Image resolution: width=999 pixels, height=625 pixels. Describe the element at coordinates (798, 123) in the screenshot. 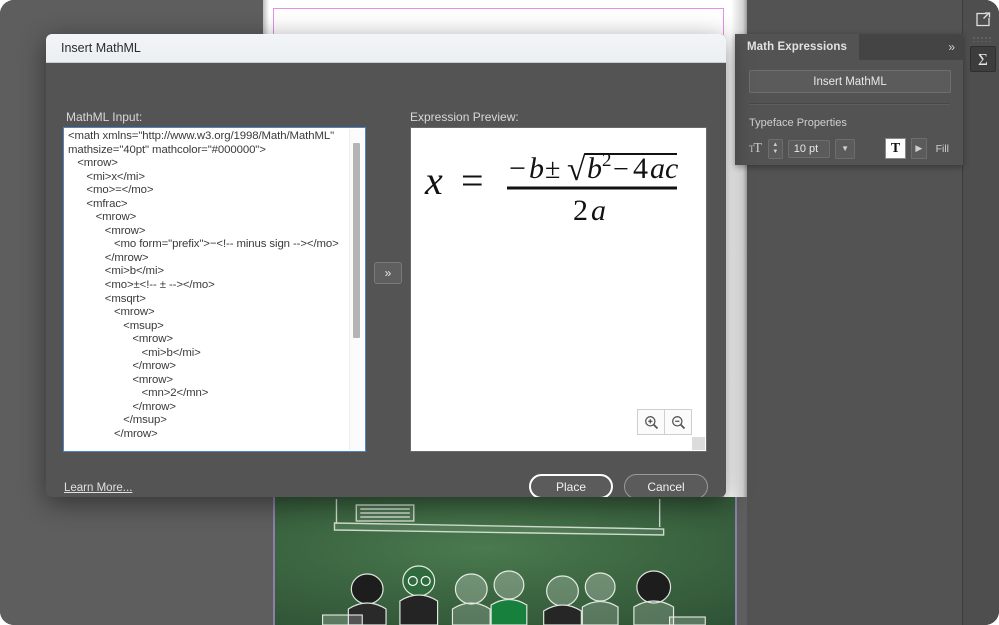

I see `typeface-properties-title: Typeface Properties` at that location.